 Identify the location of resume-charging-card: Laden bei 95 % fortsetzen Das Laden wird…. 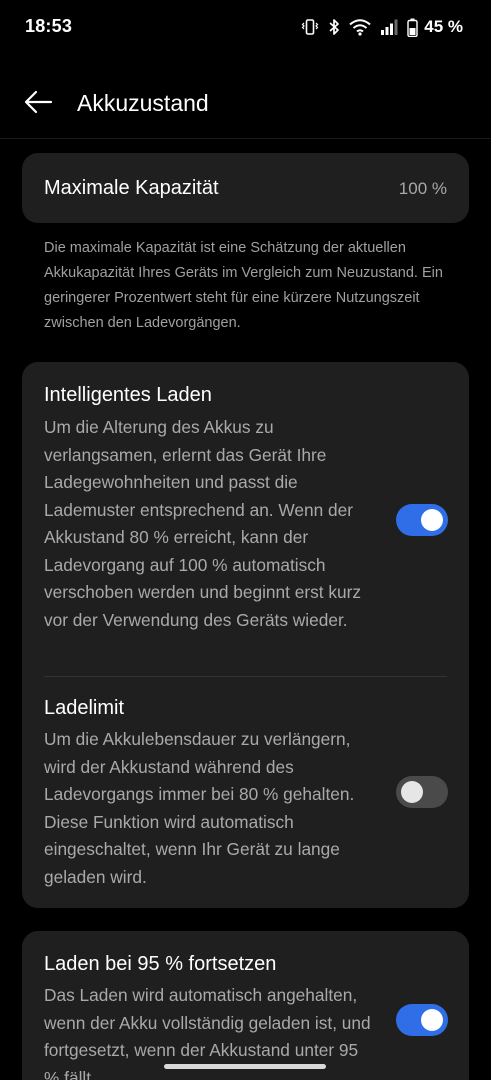
(245, 1005).